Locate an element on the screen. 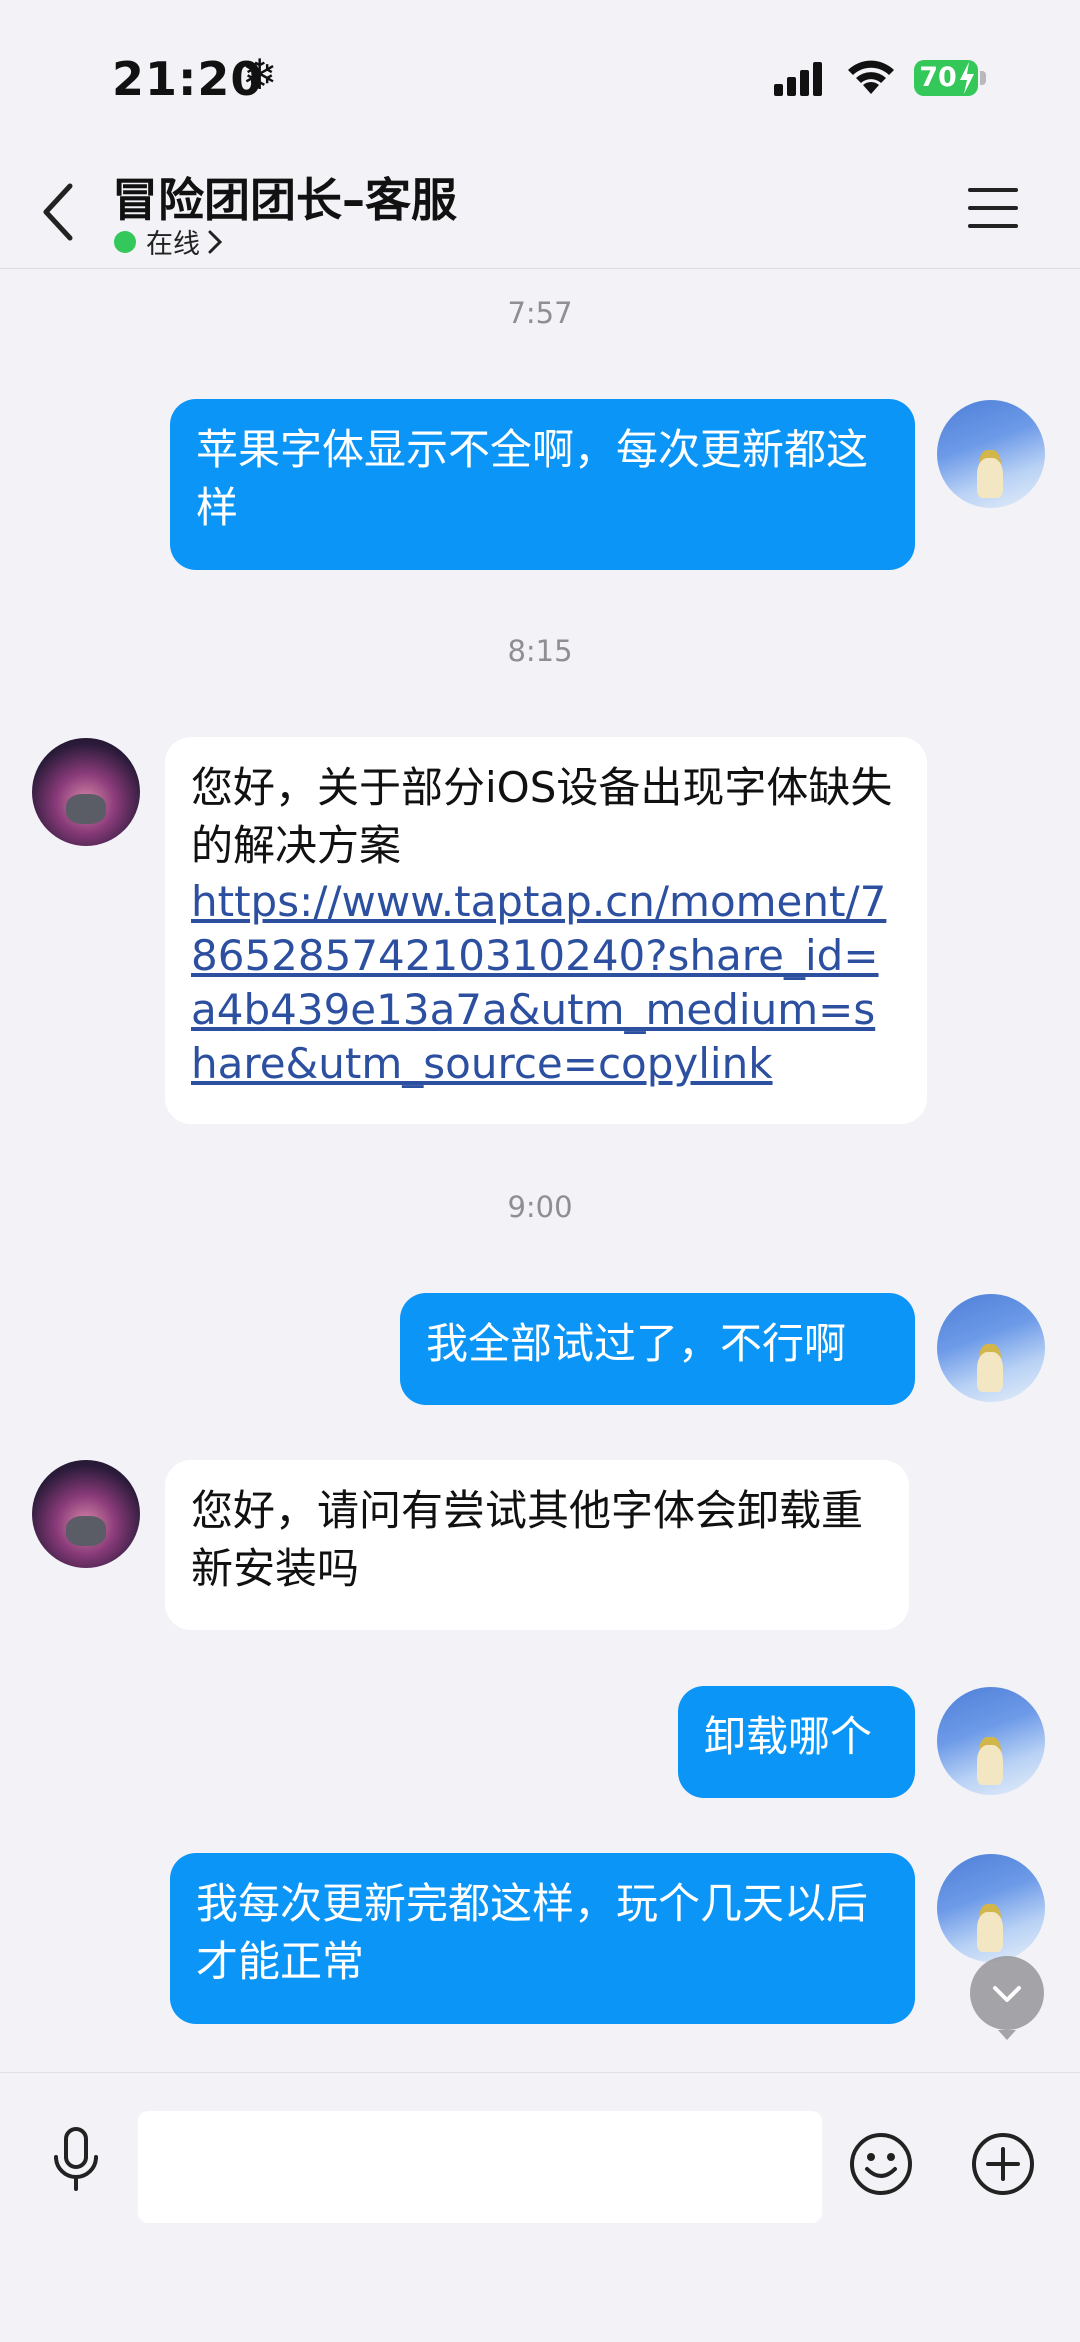 This screenshot has height=2342, width=1080. message-text: 我每次更新完都这样，玩个几天以后才能正常 is located at coordinates (532, 1932).